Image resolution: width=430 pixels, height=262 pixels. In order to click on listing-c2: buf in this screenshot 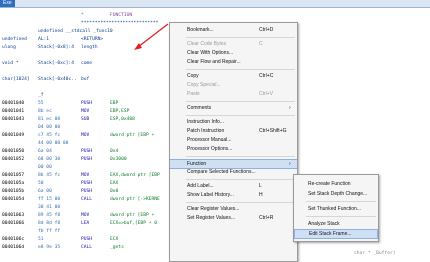, I will do `click(85, 79)`.